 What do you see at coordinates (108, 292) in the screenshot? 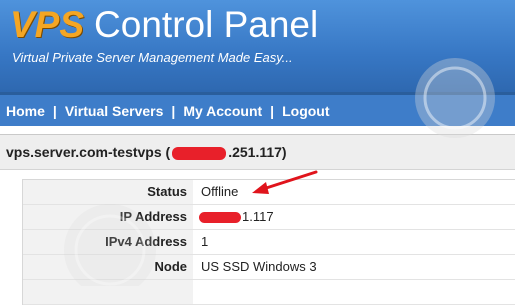
I see `empty-label` at bounding box center [108, 292].